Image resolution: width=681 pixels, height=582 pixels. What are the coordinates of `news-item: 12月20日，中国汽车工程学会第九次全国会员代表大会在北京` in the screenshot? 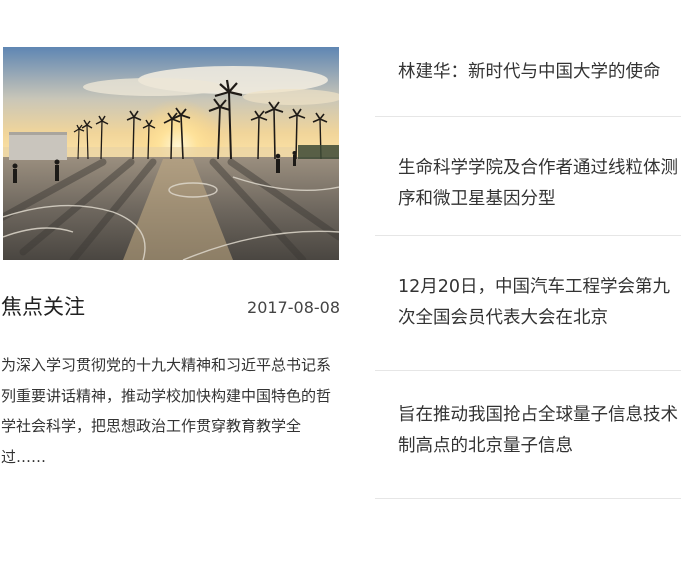 It's located at (528, 303).